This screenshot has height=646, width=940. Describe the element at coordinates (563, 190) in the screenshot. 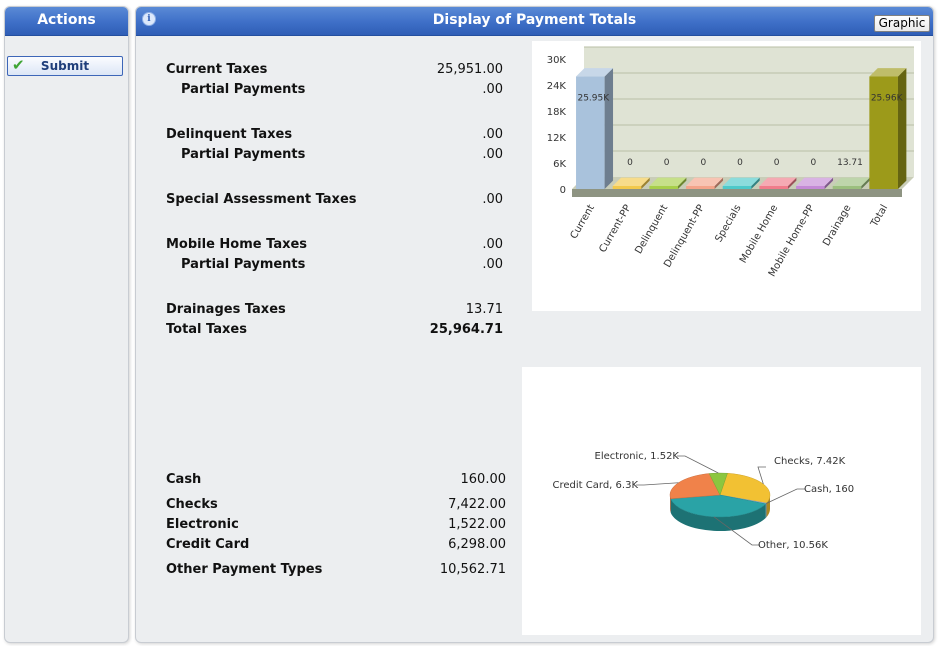

I see `y-tick-label: 0` at that location.